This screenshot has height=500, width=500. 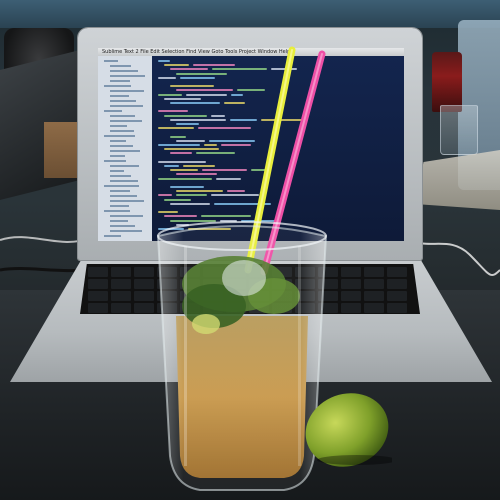 What do you see at coordinates (457, 180) in the screenshot?
I see `papers-pile` at bounding box center [457, 180].